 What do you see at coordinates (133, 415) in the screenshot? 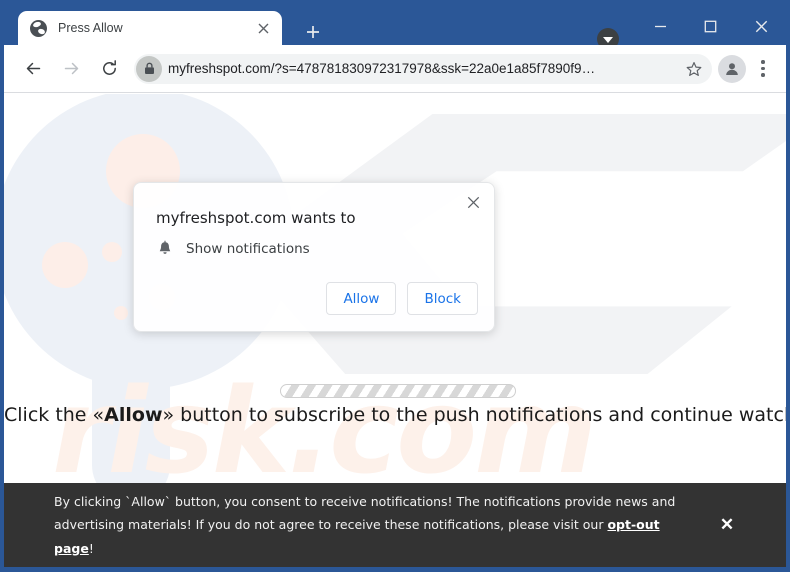
I see `headline-strong: Allow` at bounding box center [133, 415].